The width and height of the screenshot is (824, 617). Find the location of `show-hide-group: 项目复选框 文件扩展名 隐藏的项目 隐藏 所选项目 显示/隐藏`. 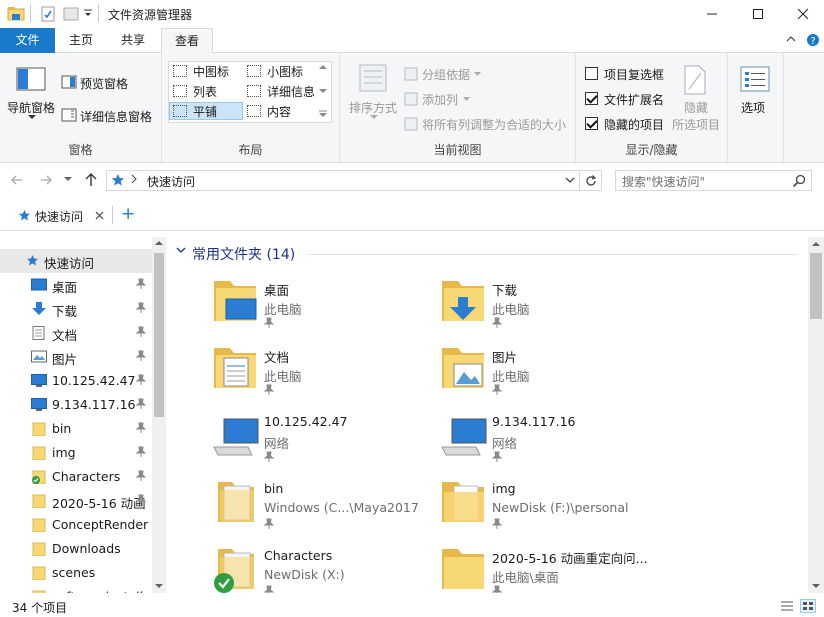

show-hide-group: 项目复选框 文件扩展名 隐藏的项目 隐藏 所选项目 显示/隐藏 is located at coordinates (652, 107).